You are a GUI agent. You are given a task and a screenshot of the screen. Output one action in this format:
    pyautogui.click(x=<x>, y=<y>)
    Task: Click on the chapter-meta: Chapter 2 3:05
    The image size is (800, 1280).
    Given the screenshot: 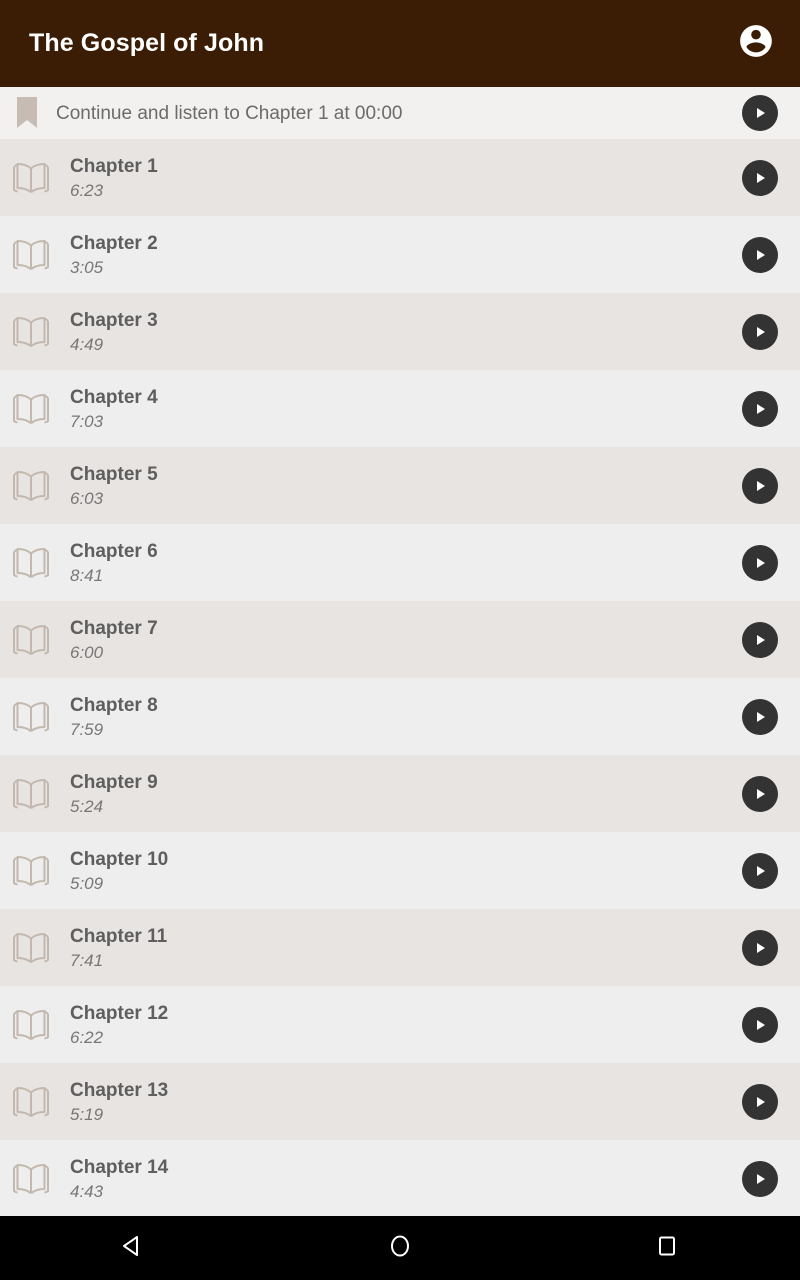 What is the action you would take?
    pyautogui.click(x=406, y=255)
    